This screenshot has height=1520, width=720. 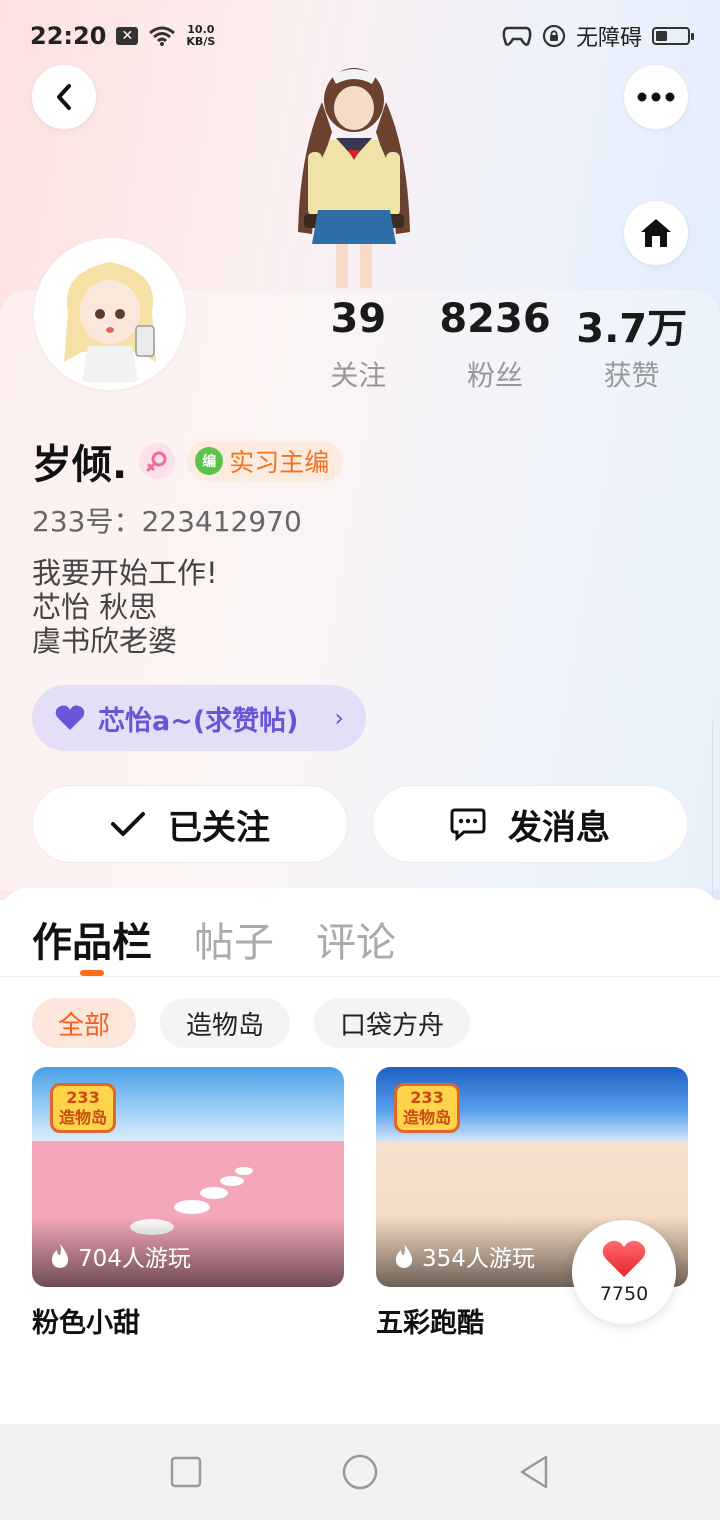 What do you see at coordinates (105, 641) in the screenshot?
I see `bio-line: 虞书欣老婆` at bounding box center [105, 641].